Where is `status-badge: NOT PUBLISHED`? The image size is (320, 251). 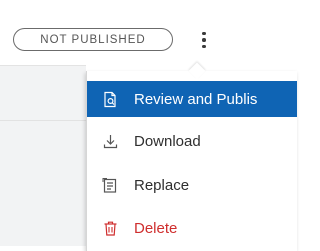
status-badge: NOT PUBLISHED is located at coordinates (93, 39).